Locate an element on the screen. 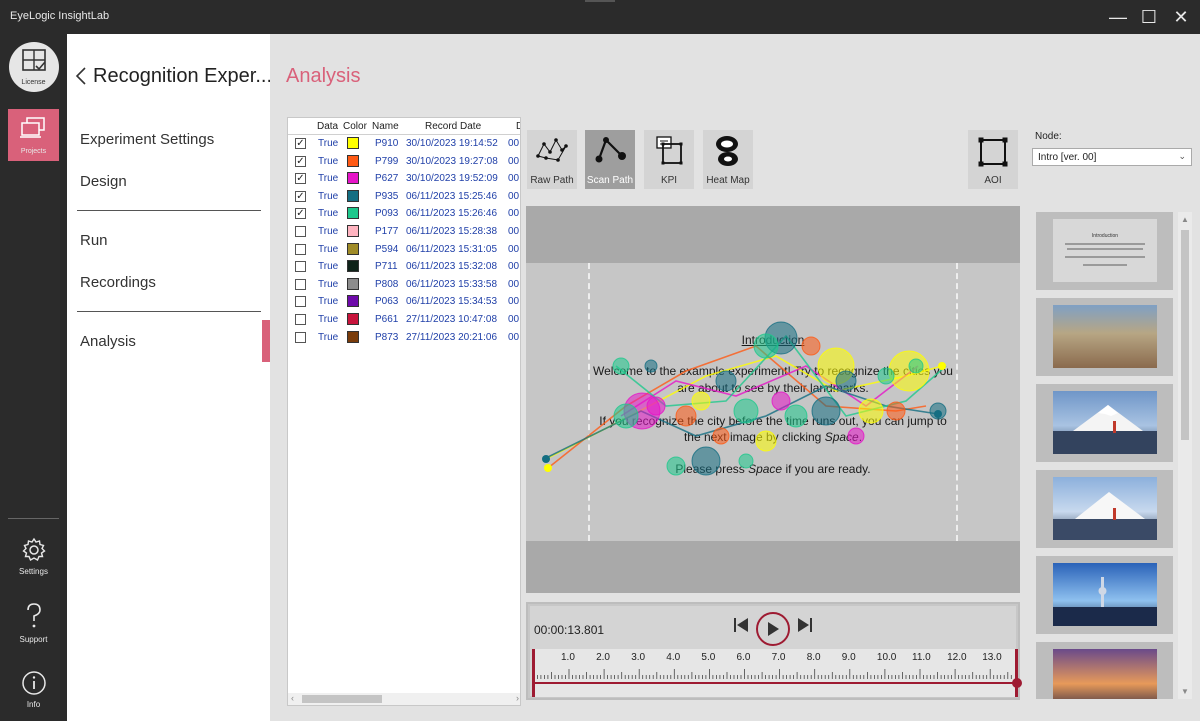  scroll-up-icon: ▲ is located at coordinates (1185, 219).